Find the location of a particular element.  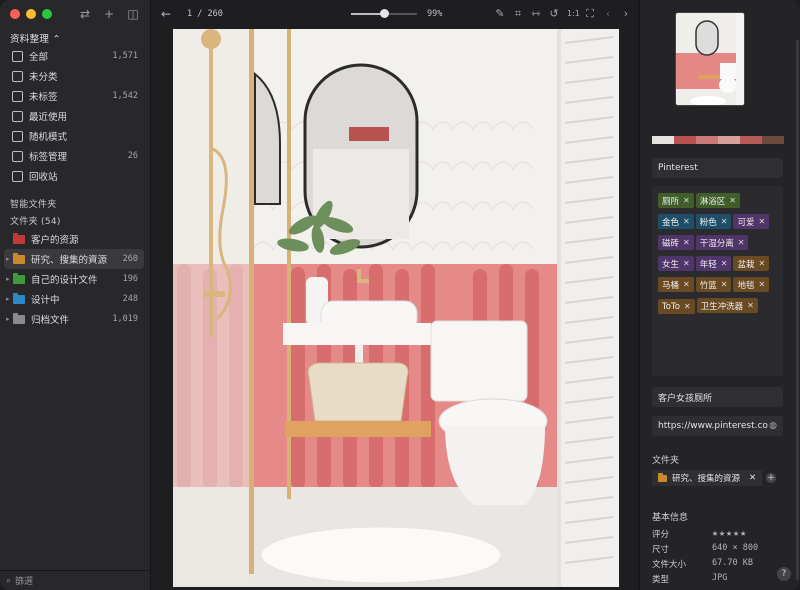

library-switcher: 资料整理 ⌃ is located at coordinates (35, 38).